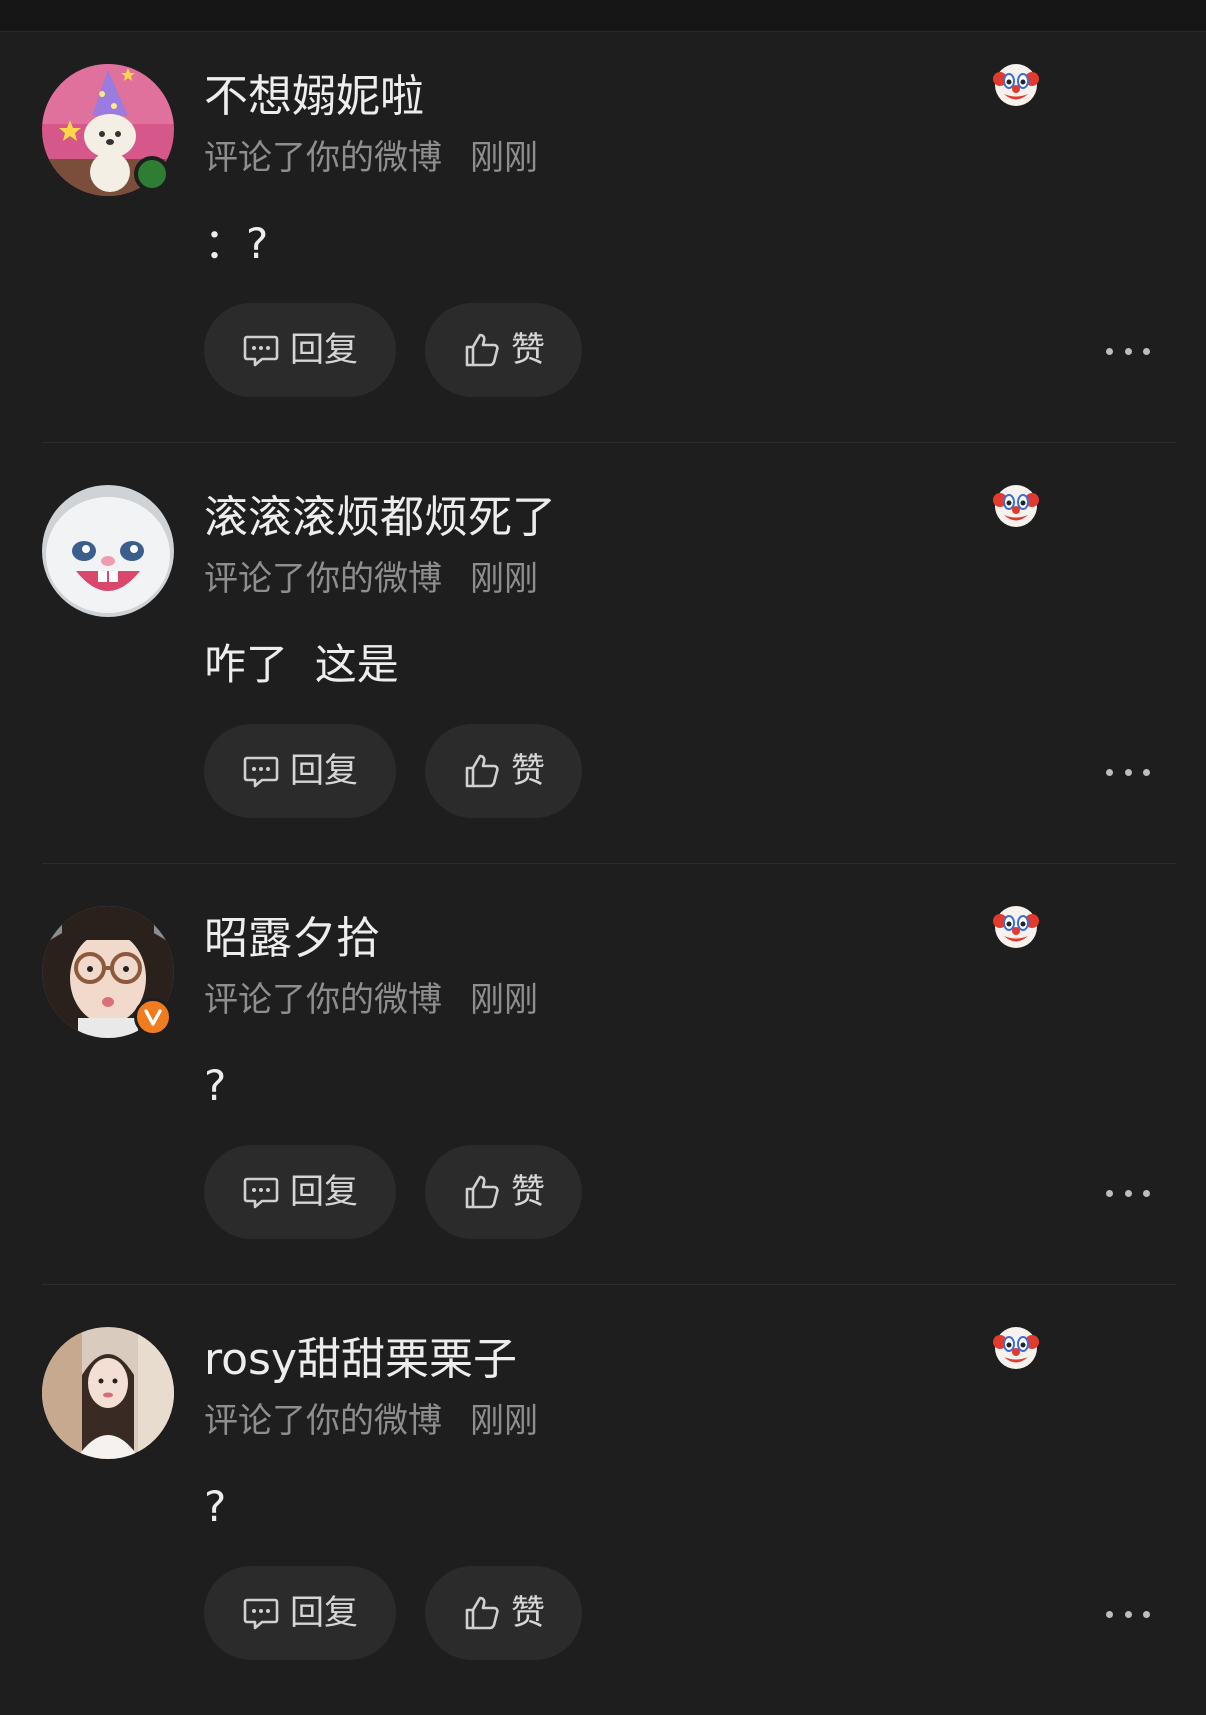 The image size is (1206, 1715). I want to click on username: 不想嫋妮啦, so click(314, 97).